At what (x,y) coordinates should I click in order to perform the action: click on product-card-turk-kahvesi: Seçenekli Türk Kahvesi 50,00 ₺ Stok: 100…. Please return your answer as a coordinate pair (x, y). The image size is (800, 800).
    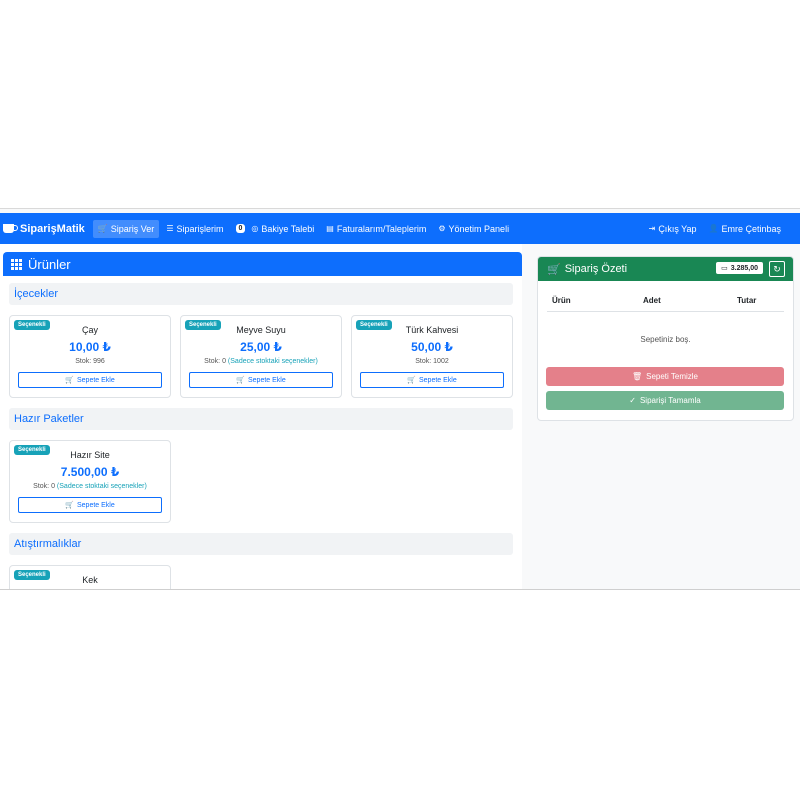
    Looking at the image, I should click on (432, 356).